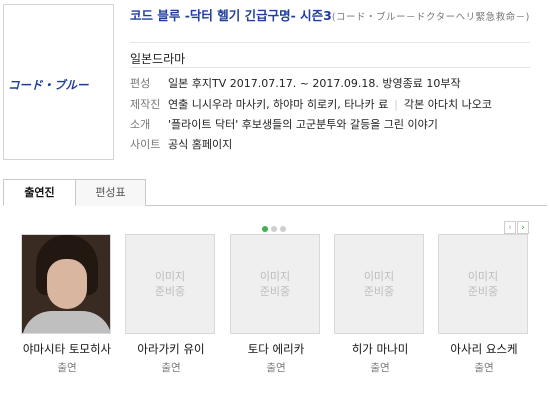 This screenshot has height=403, width=550. Describe the element at coordinates (278, 104) in the screenshot. I see `production-director: 연출 니시우라 마사키, 하야마 히로키, 타나카 료` at that location.